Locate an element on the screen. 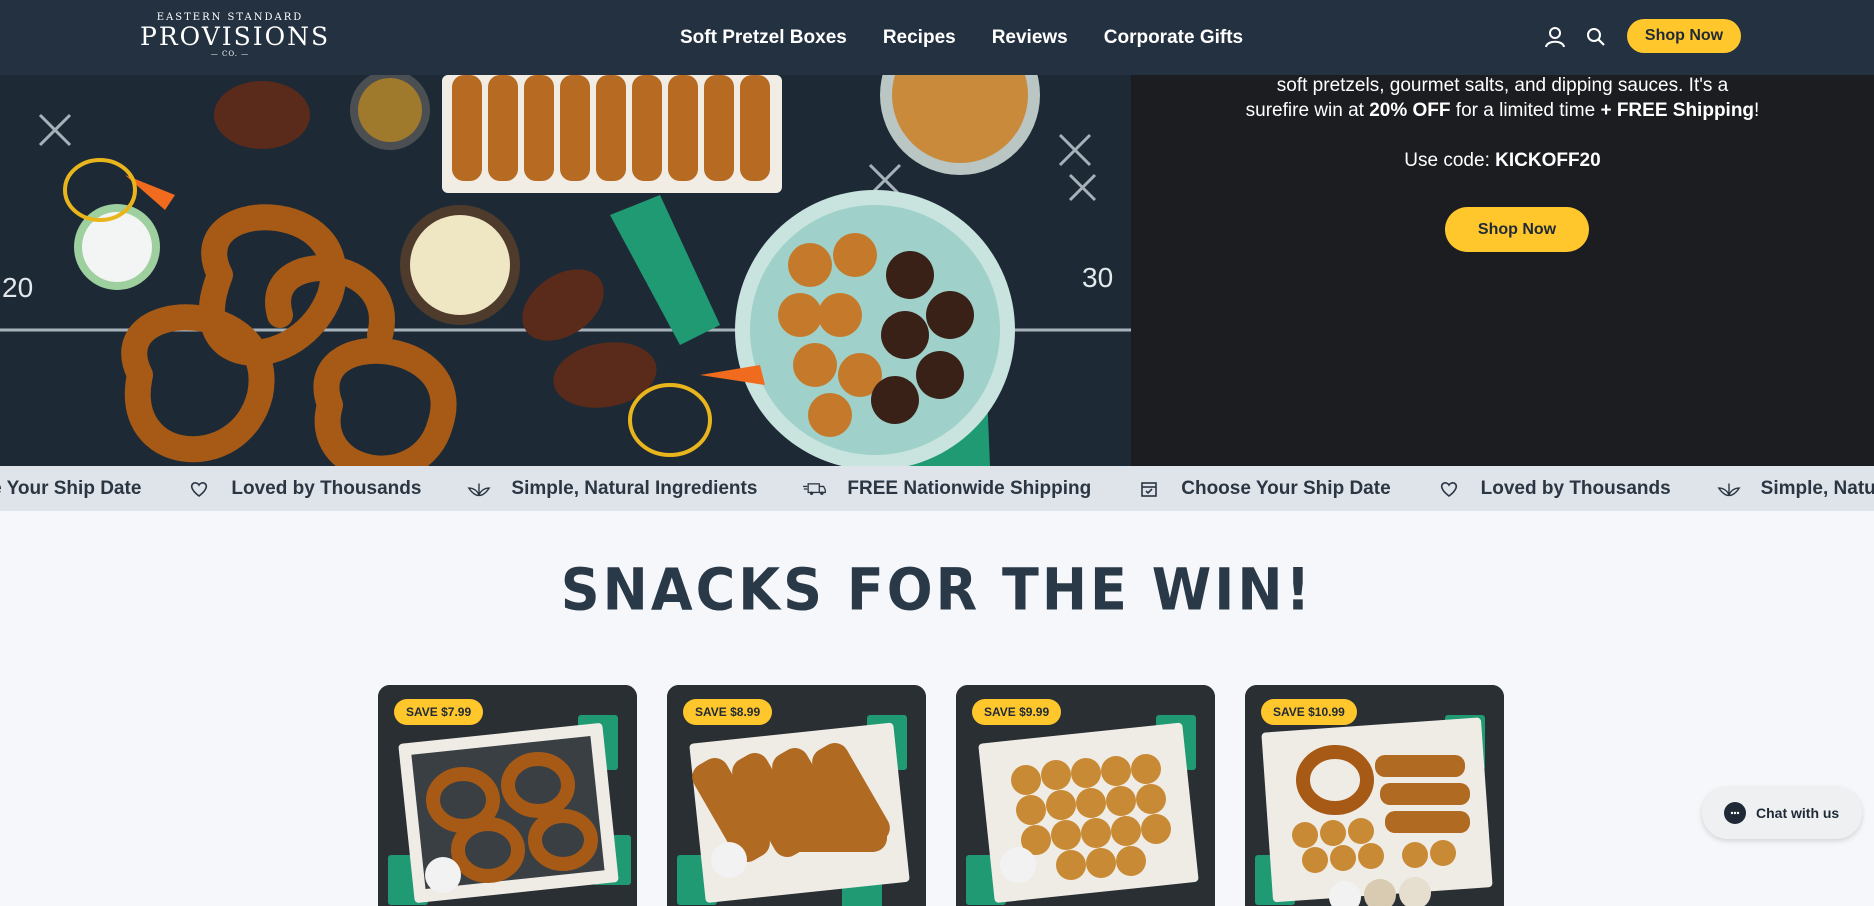  header-shop-now-button: Shop Now is located at coordinates (1684, 36).